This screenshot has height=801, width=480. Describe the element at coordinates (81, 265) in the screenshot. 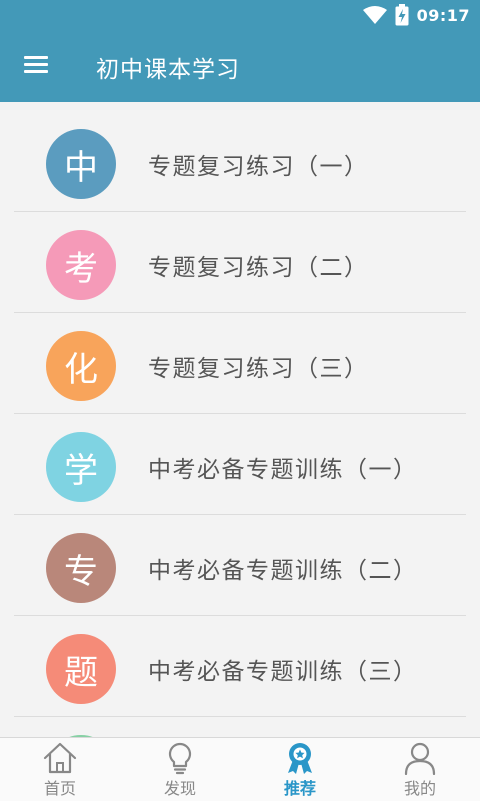

I see `item-badge: 考` at that location.